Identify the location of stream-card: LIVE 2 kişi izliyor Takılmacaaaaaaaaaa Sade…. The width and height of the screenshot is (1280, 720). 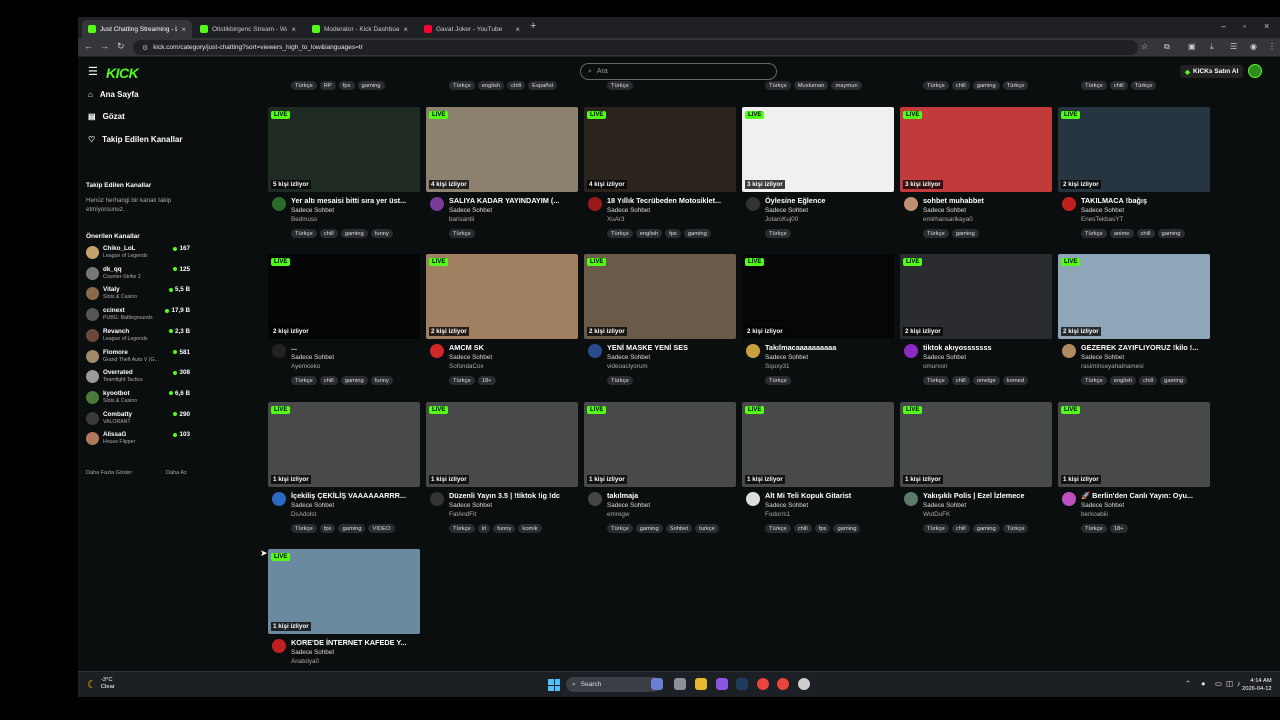
(818, 326).